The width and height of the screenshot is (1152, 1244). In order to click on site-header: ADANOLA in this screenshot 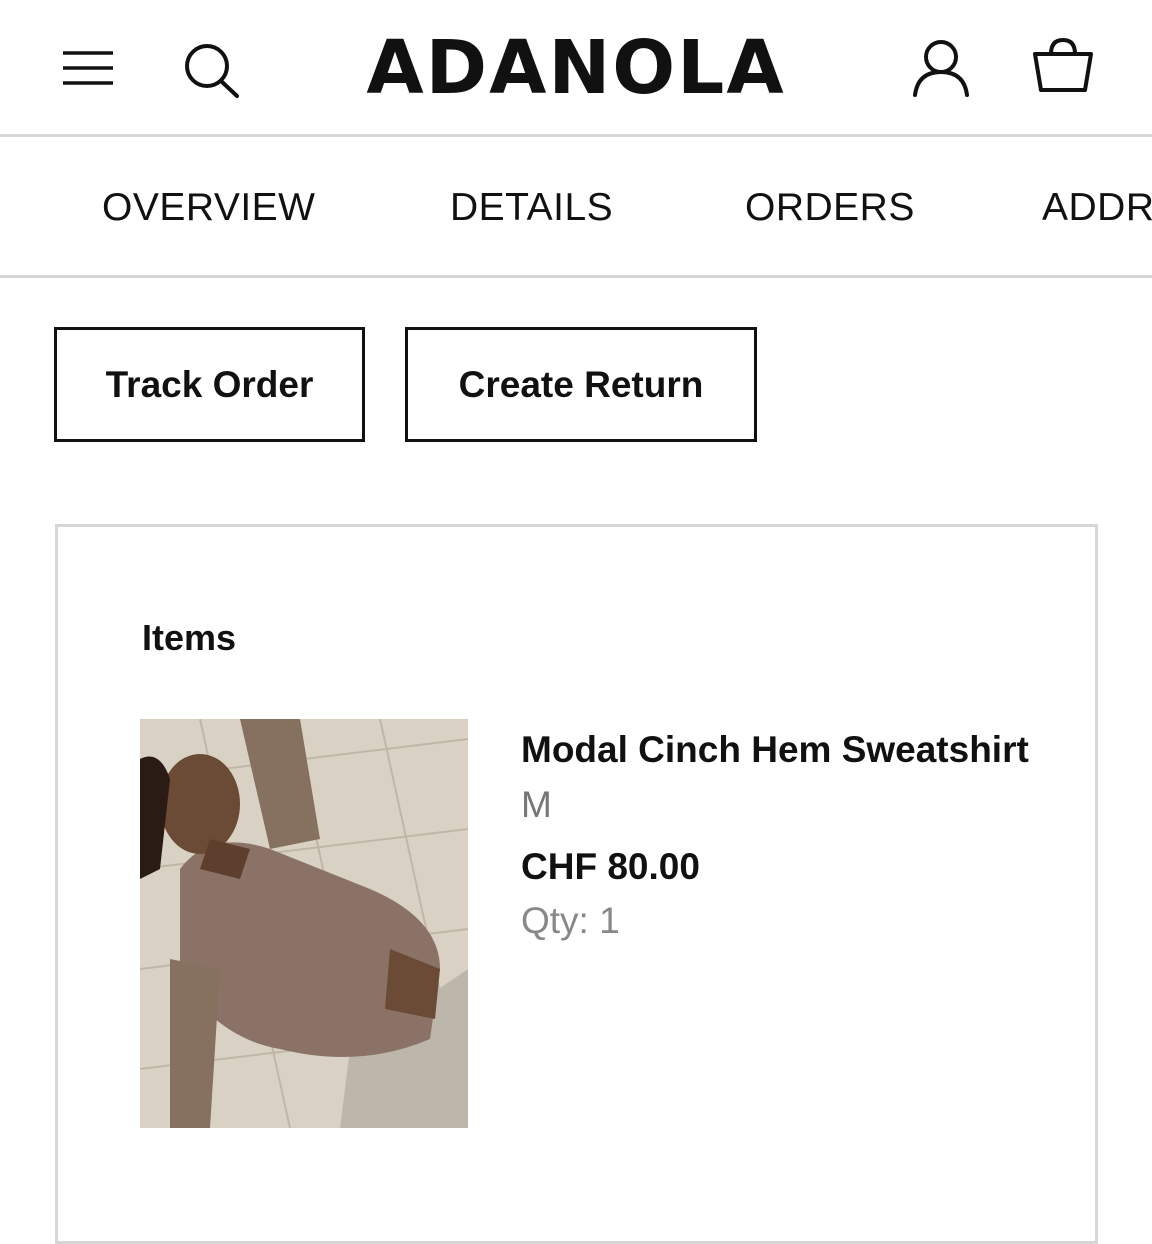, I will do `click(576, 68)`.